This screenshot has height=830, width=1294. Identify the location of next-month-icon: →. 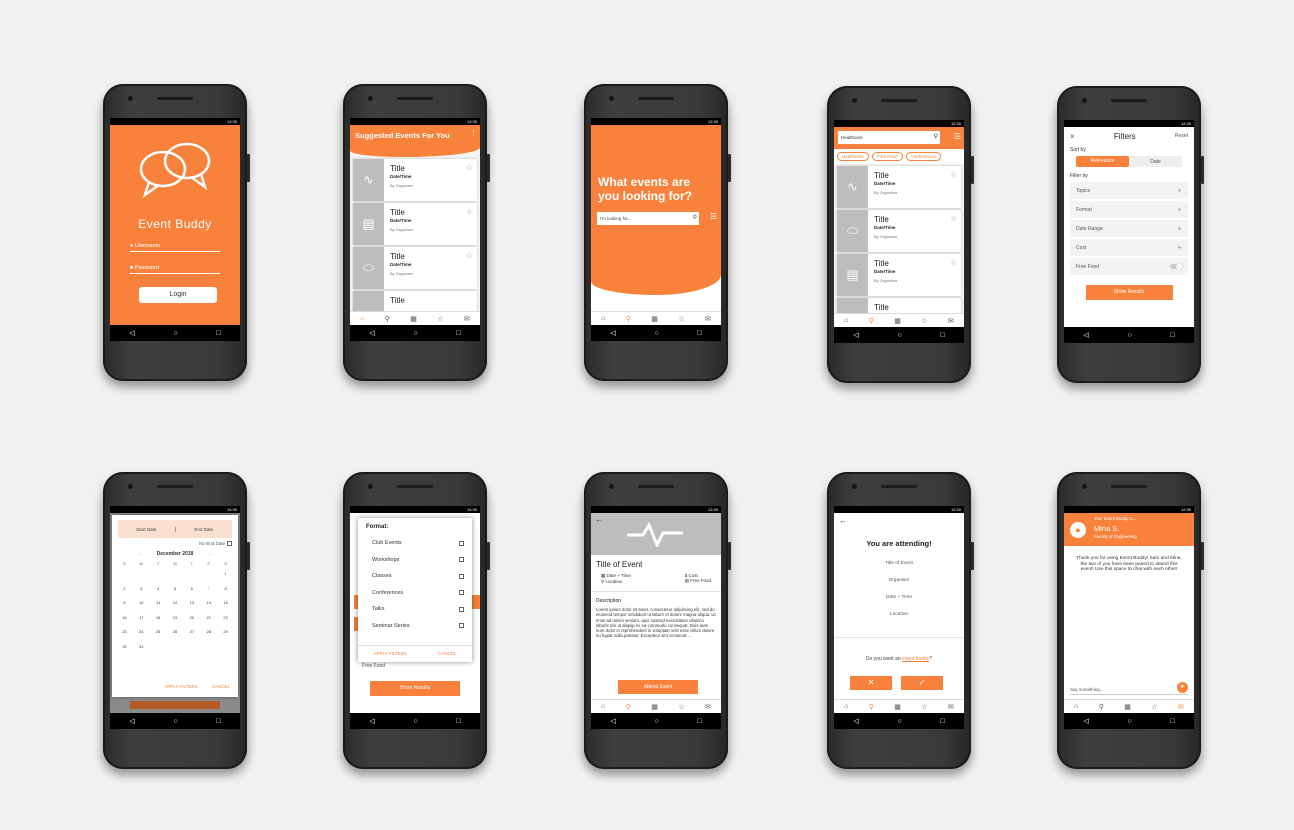
(209, 554).